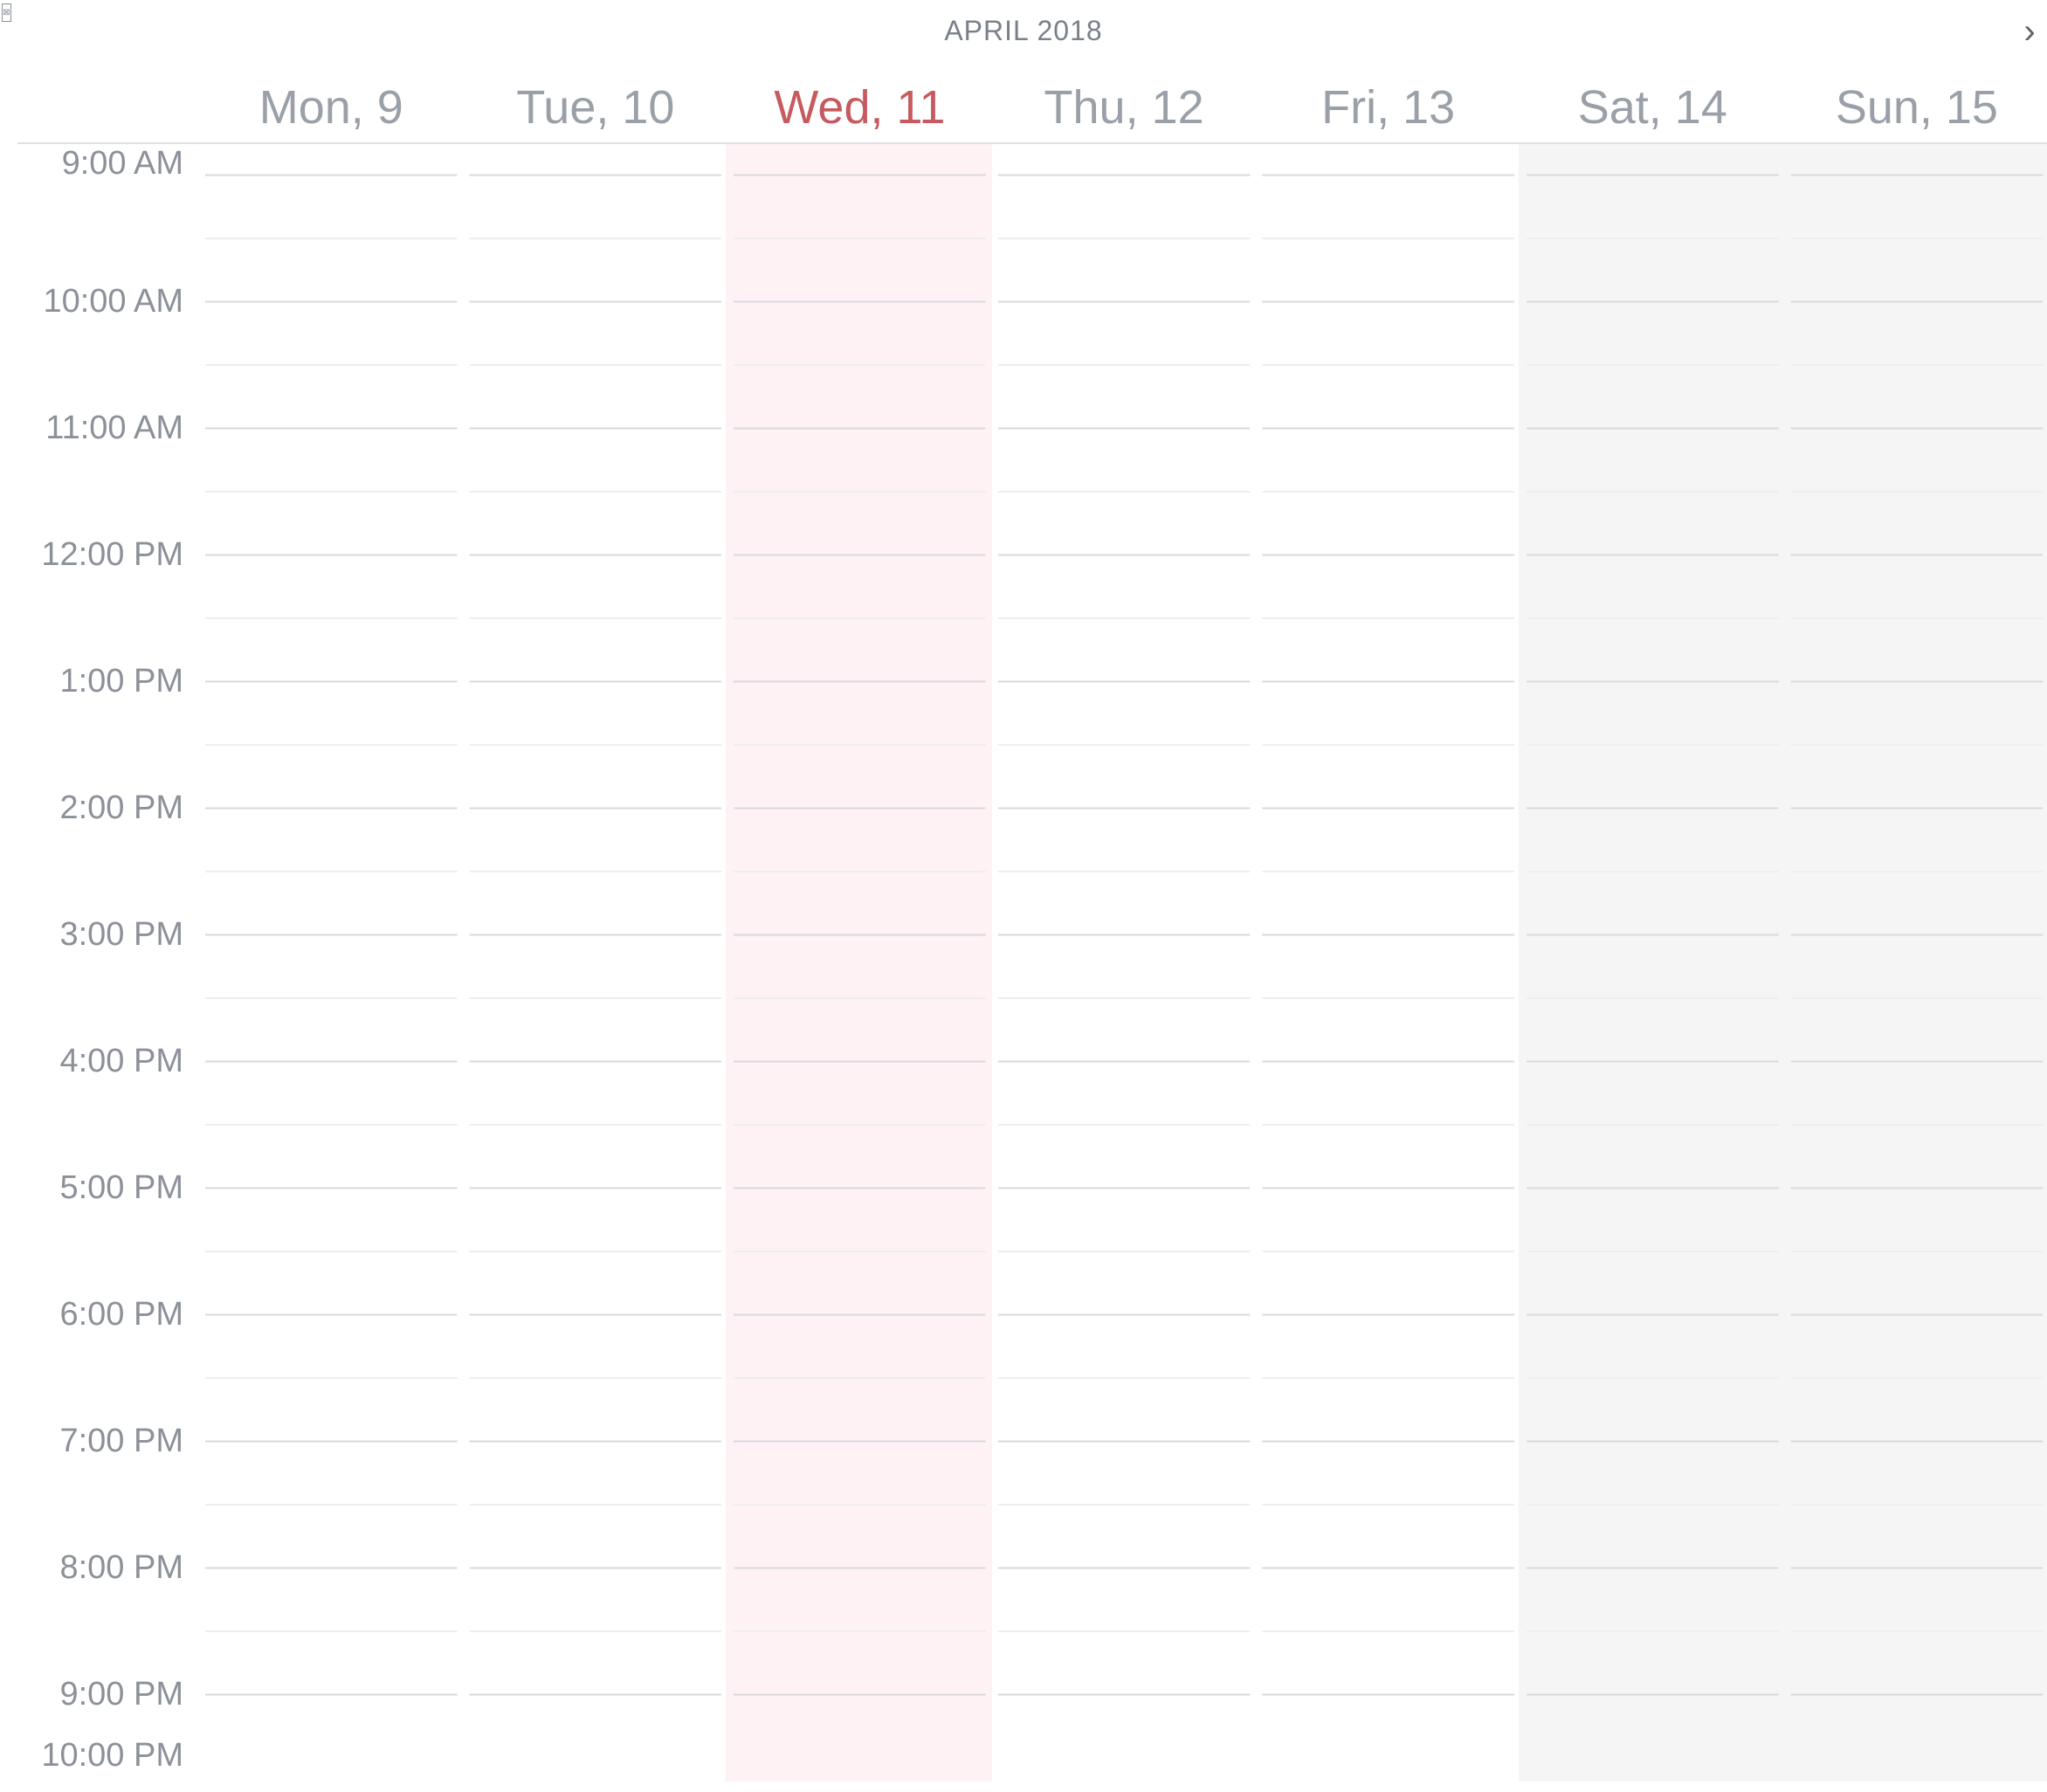 This screenshot has height=1792, width=2047. Describe the element at coordinates (121, 1314) in the screenshot. I see `time-label-6pm: 6:00 PM` at that location.